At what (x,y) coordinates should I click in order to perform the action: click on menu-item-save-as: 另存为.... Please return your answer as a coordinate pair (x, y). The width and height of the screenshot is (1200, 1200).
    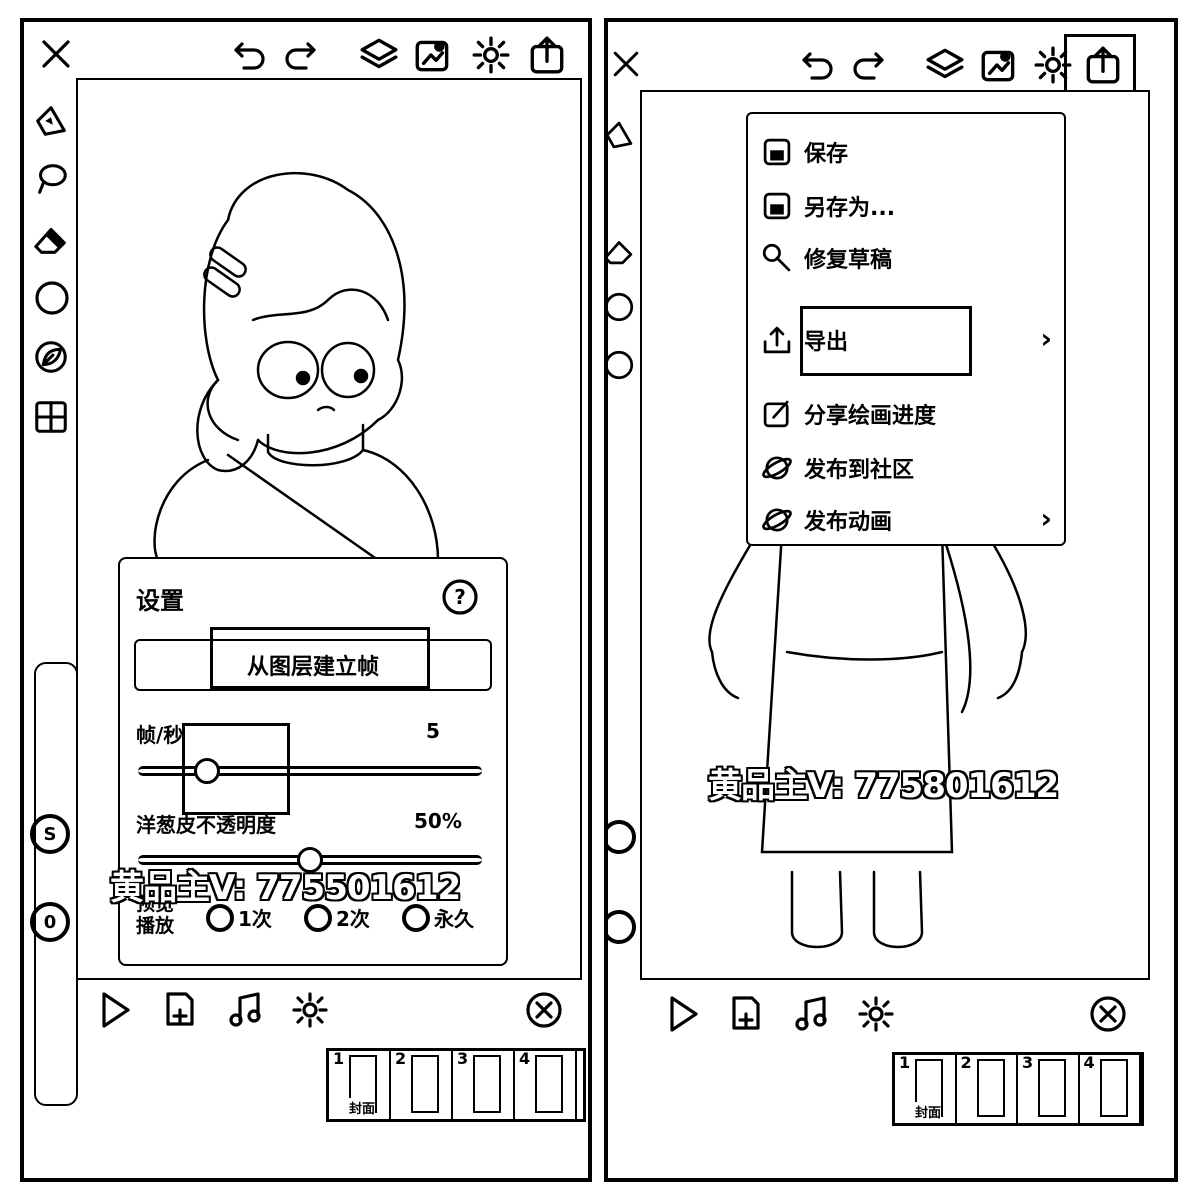
    Looking at the image, I should click on (827, 206).